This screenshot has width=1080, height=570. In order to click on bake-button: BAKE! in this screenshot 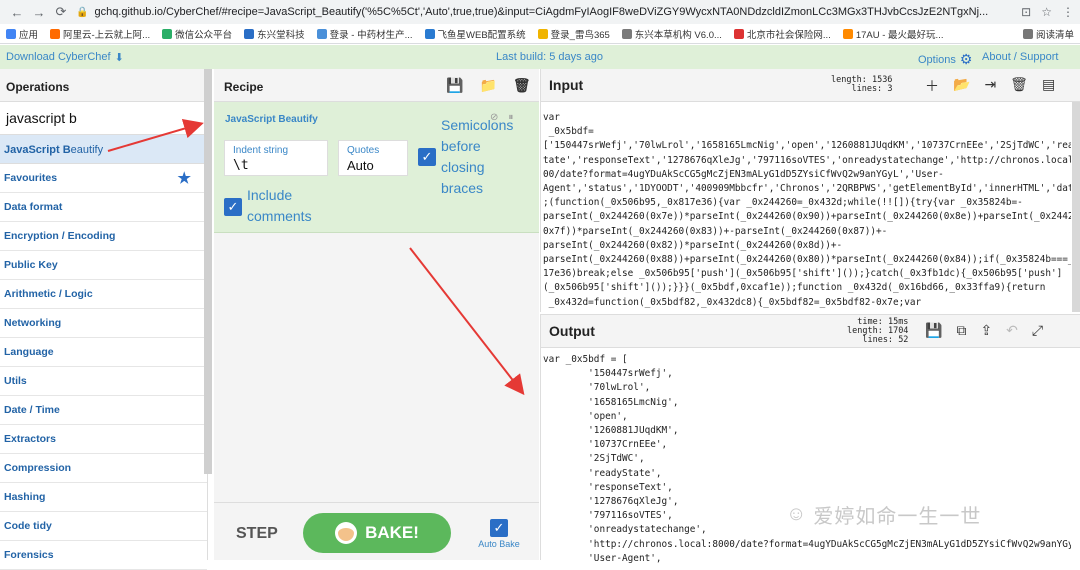, I will do `click(377, 533)`.